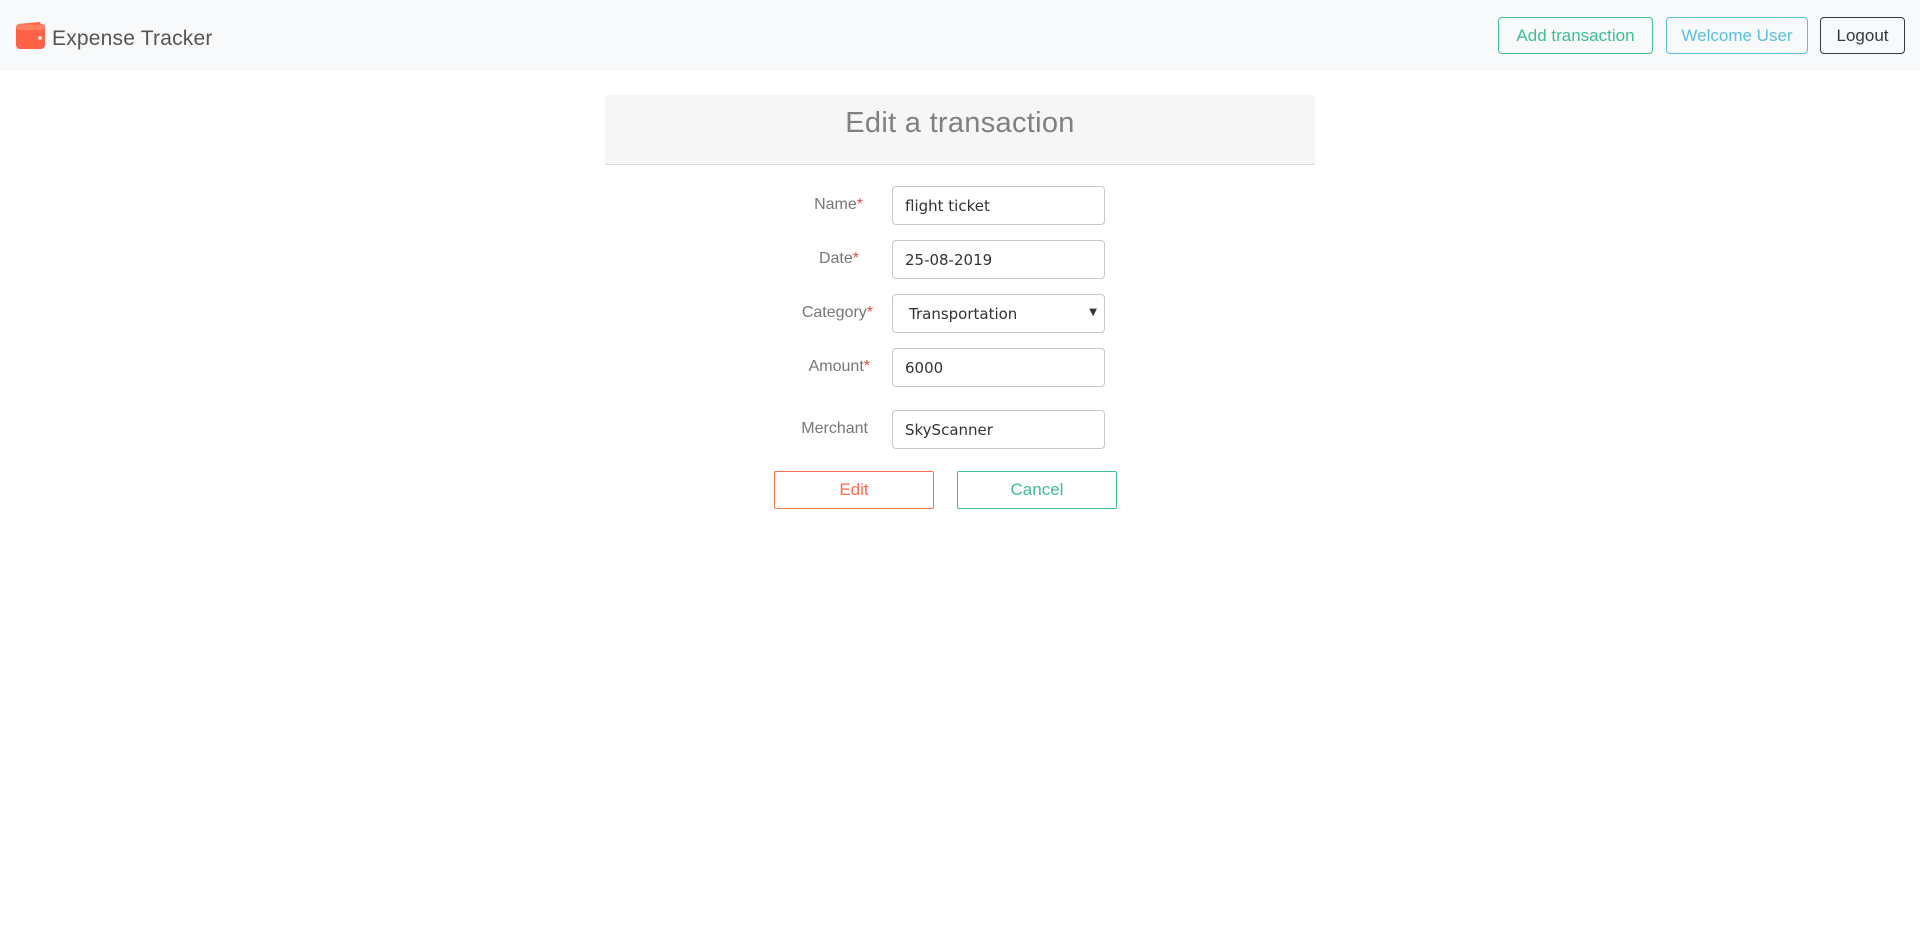 This screenshot has height=936, width=1920. Describe the element at coordinates (1093, 312) in the screenshot. I see `caret-down-icon: ▼` at that location.